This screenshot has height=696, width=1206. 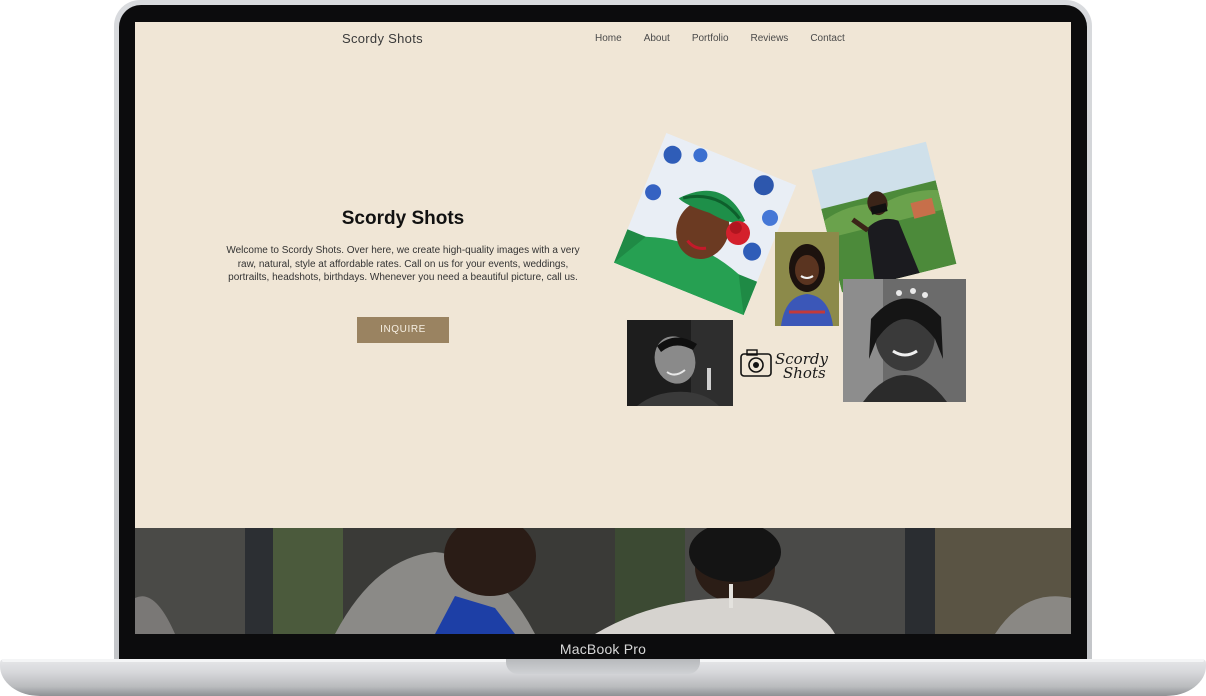 I want to click on nav-link-about: About, so click(x=657, y=38).